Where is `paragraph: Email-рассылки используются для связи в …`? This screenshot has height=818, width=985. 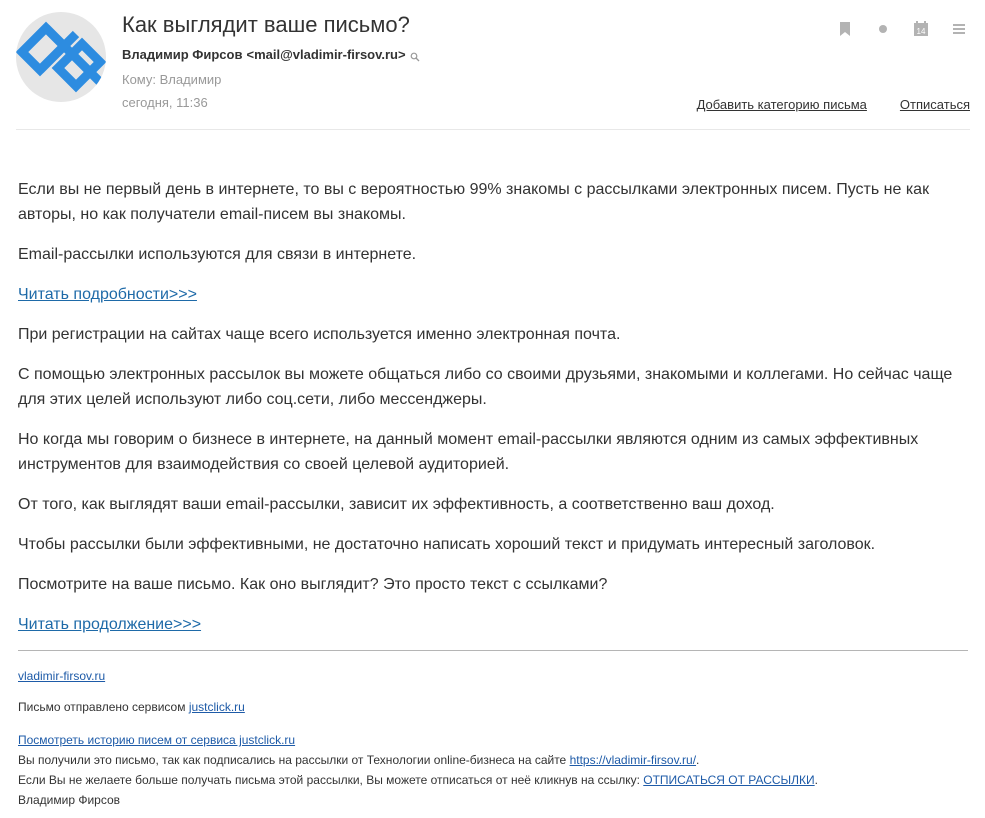
paragraph: Email-рассылки используются для связи в … is located at coordinates (217, 254).